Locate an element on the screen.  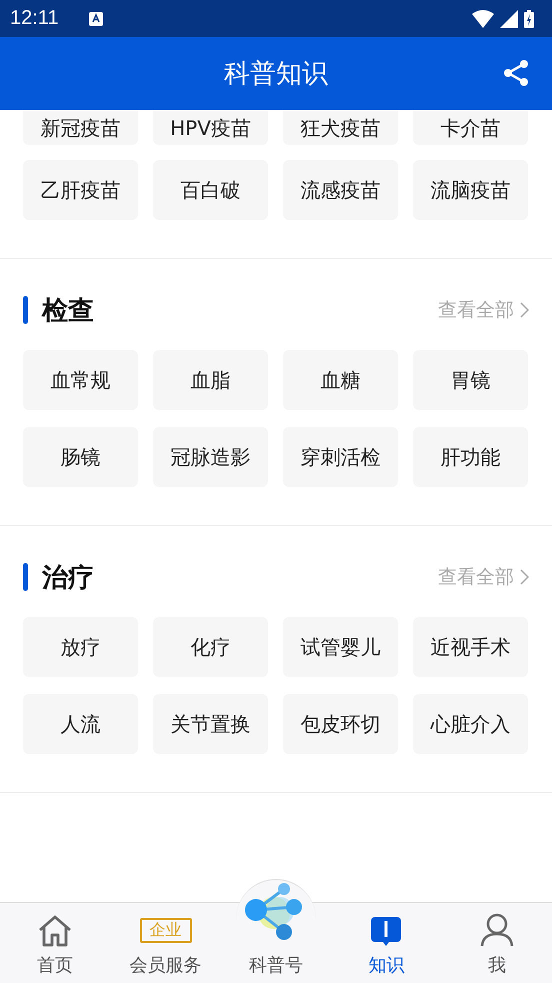
topic-chip: 心脏介入 is located at coordinates (470, 724).